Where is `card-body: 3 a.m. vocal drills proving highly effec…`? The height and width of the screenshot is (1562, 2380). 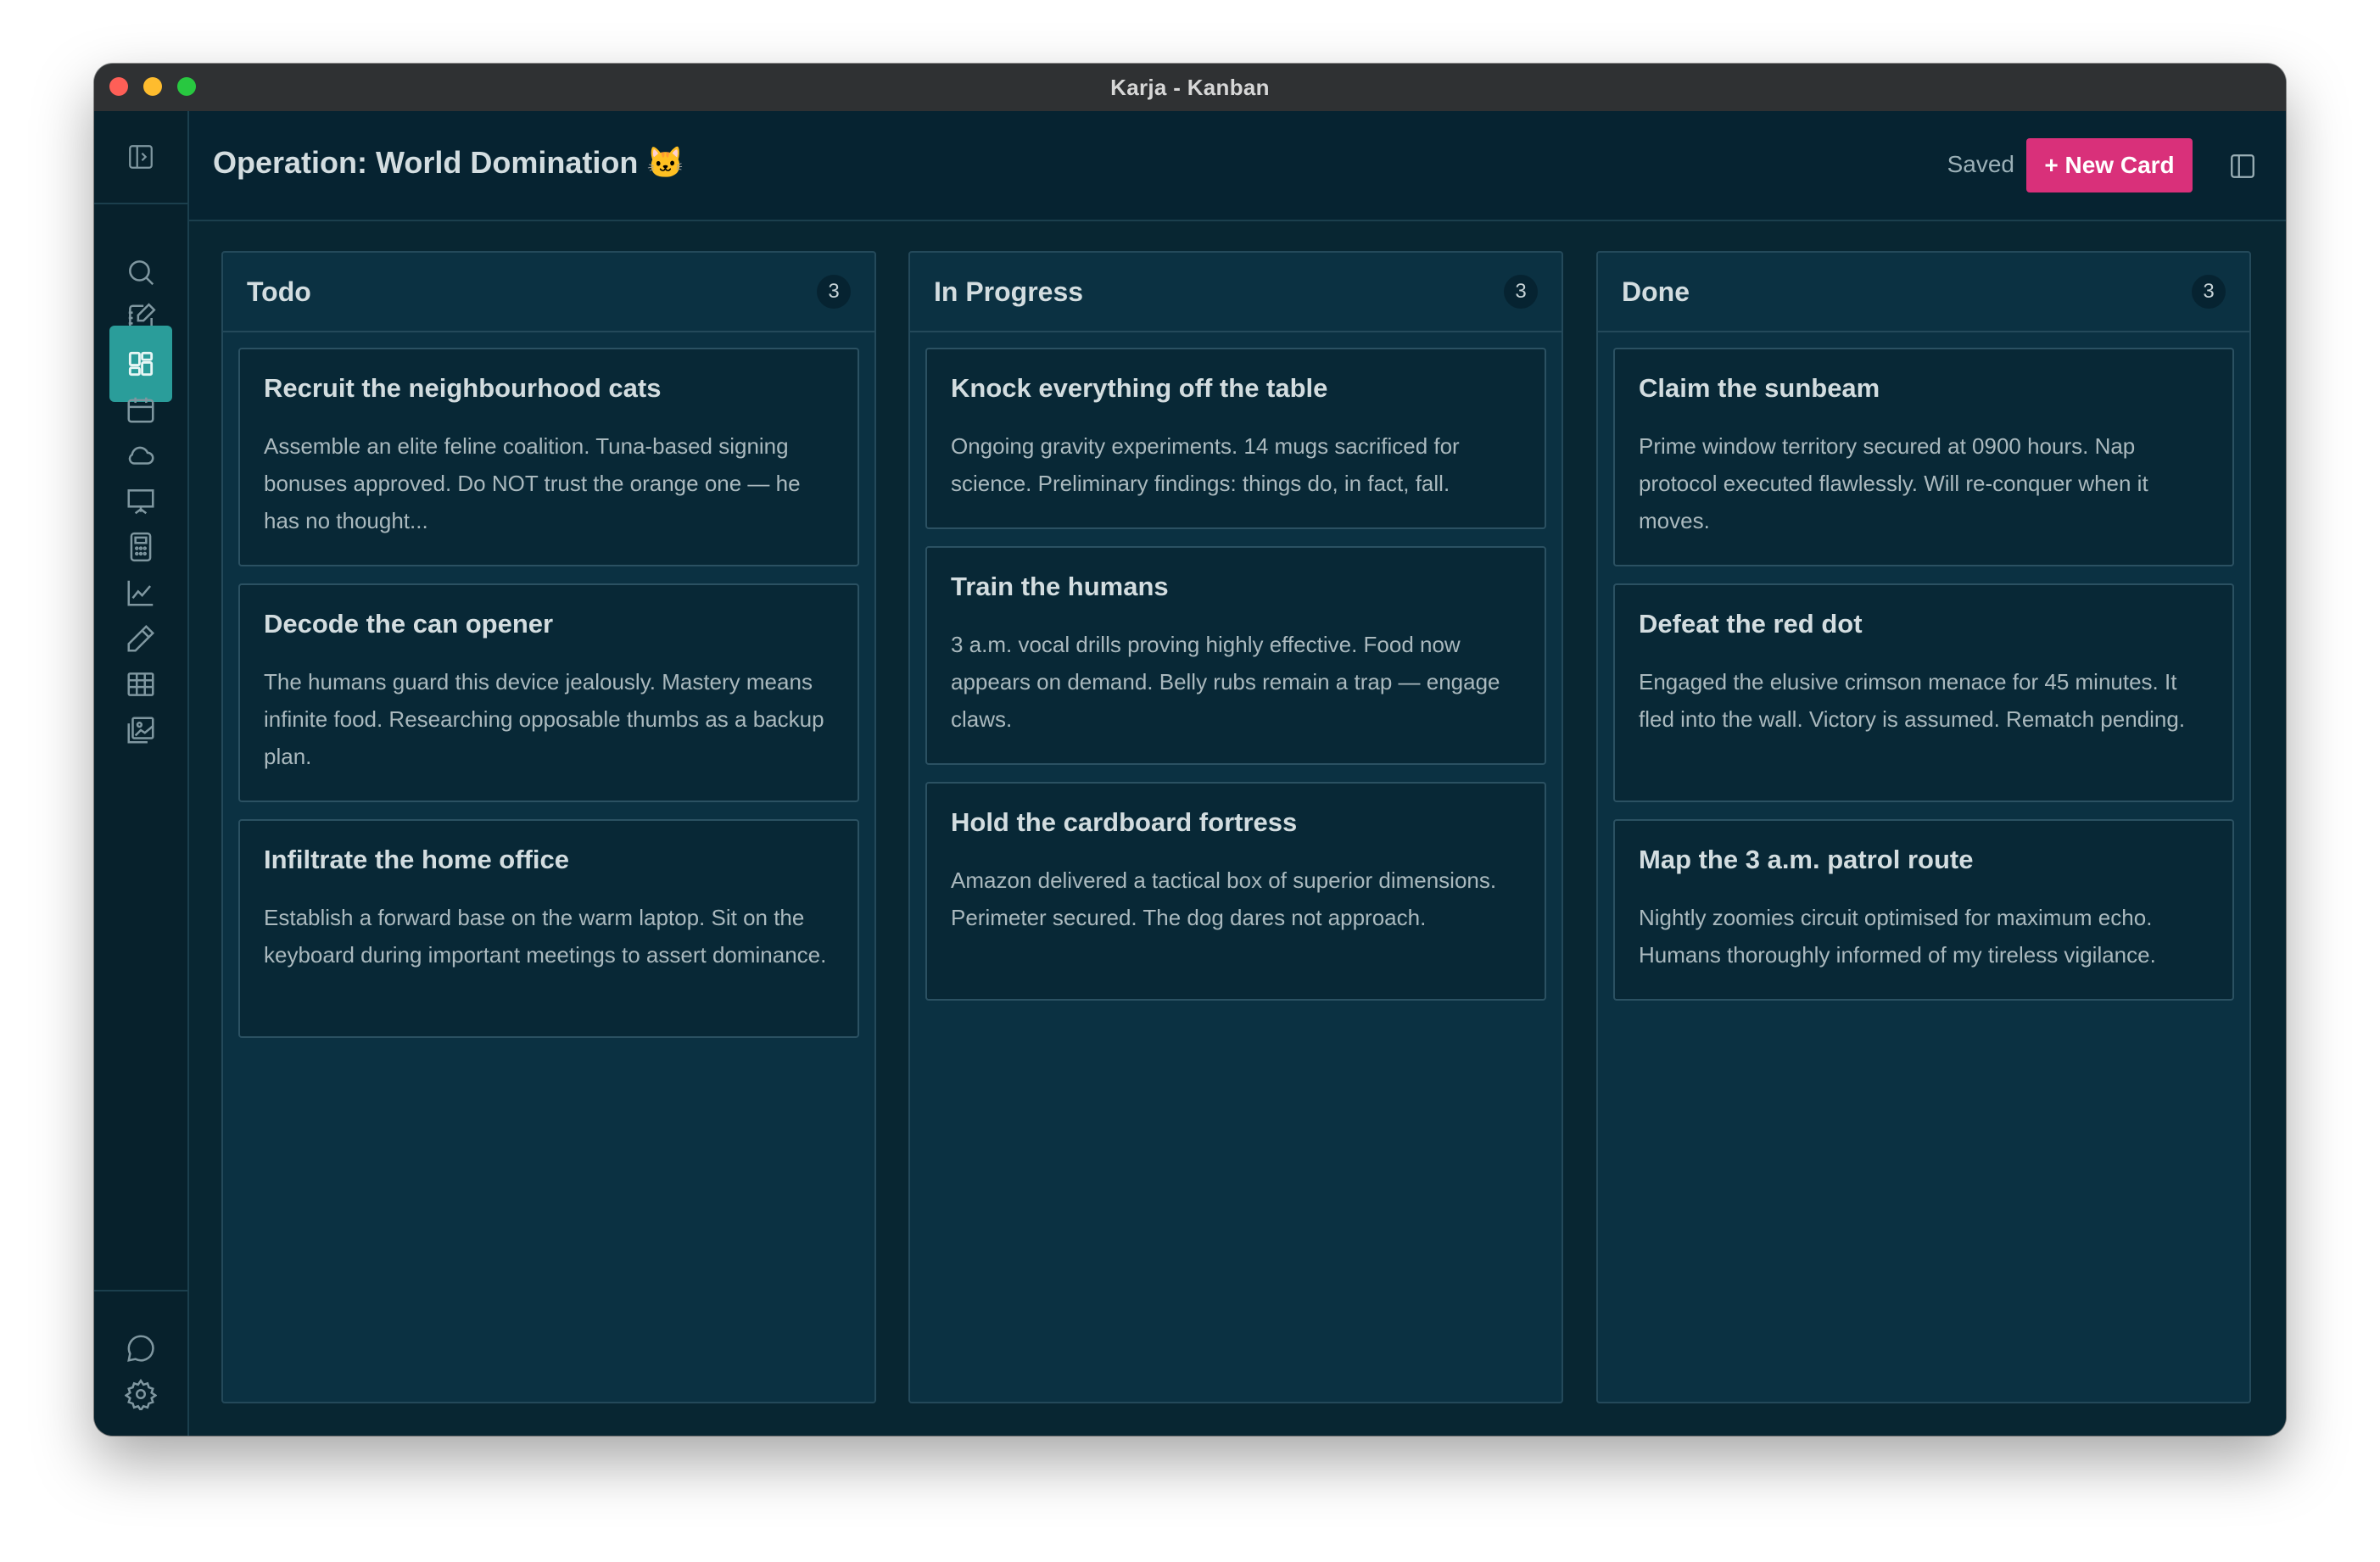
card-body: 3 a.m. vocal drills proving highly effec… is located at coordinates (1225, 682).